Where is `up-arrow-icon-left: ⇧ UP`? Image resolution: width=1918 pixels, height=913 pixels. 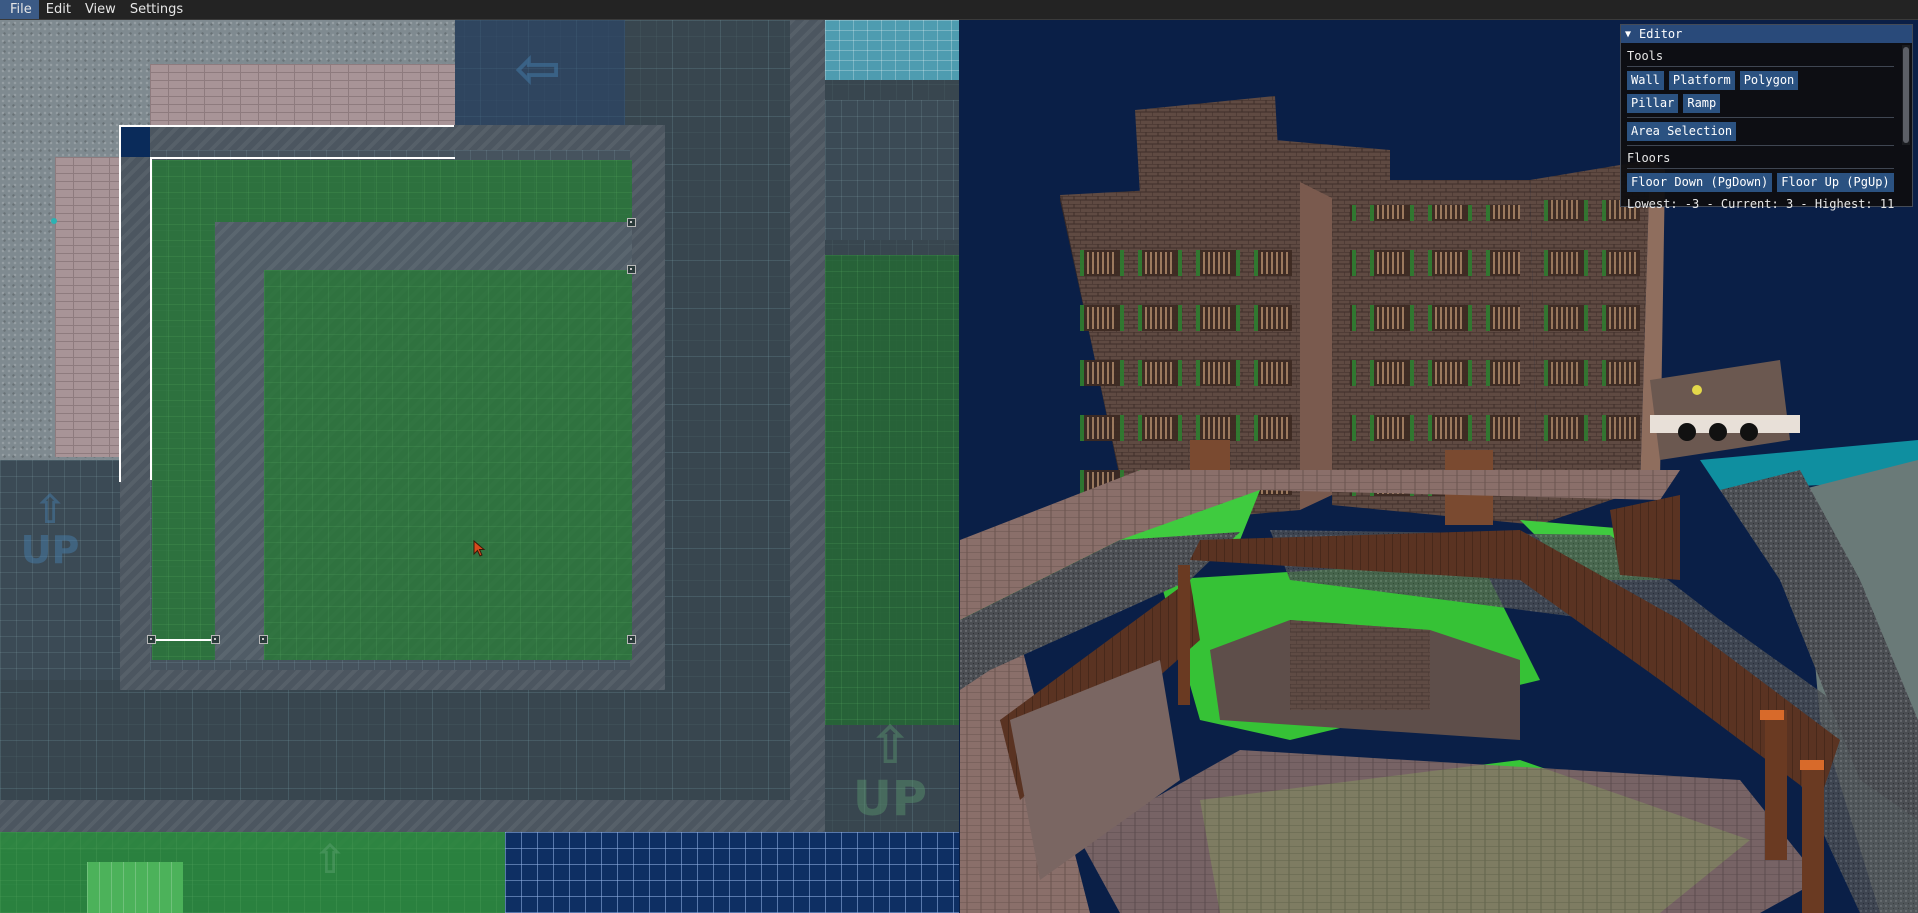 up-arrow-icon-left: ⇧ UP is located at coordinates (50, 529).